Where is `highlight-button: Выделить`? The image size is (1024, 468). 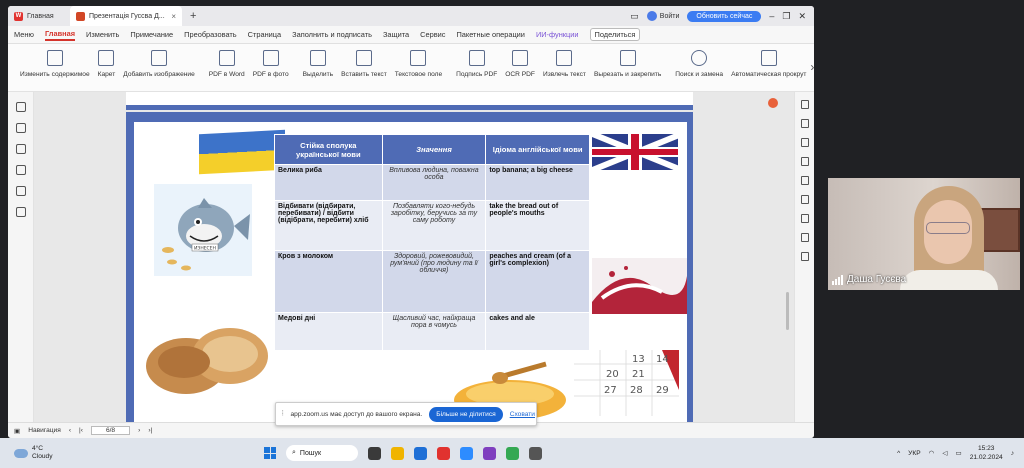
highlight-button: Выделить is located at coordinates (318, 61).